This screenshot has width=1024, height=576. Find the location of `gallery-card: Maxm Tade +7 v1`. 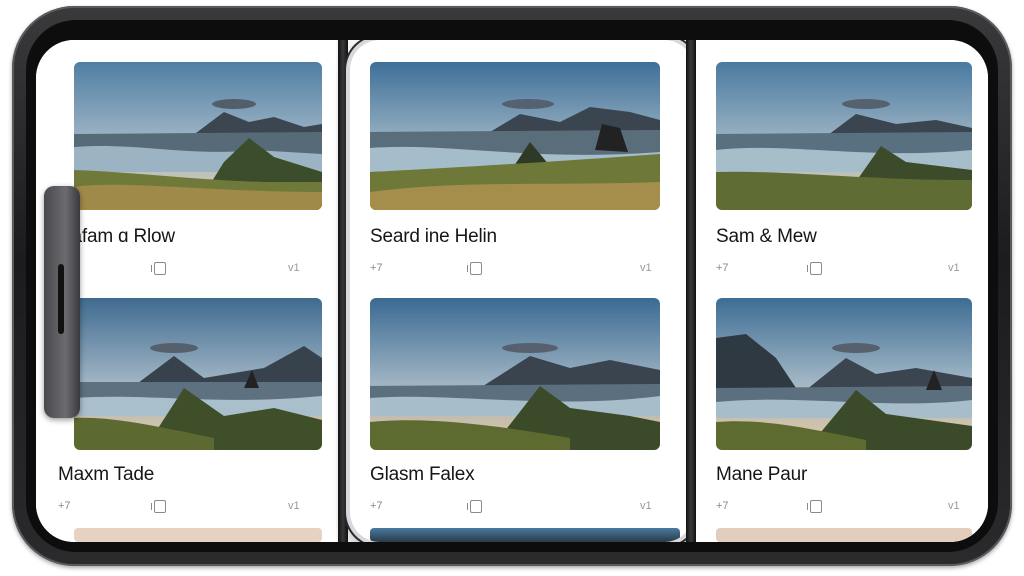

gallery-card: Maxm Tade +7 v1 is located at coordinates (186, 400).